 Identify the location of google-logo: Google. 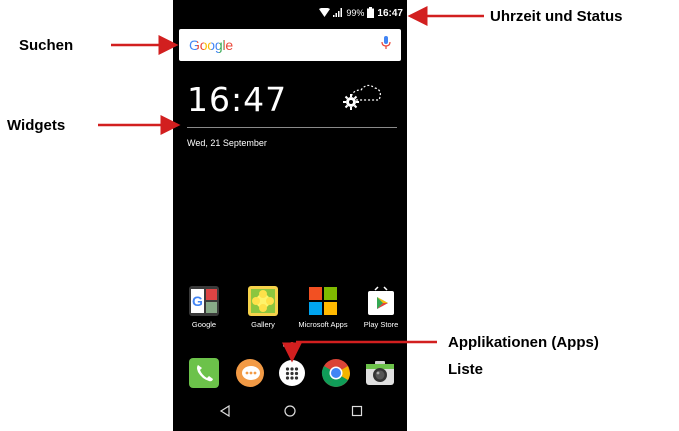
(211, 45).